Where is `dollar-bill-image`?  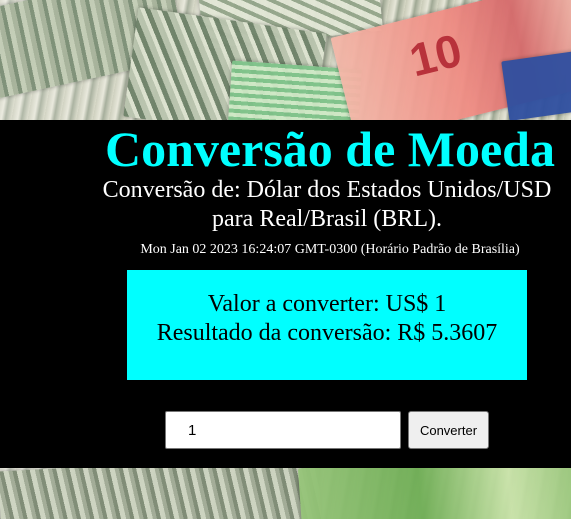 dollar-bill-image is located at coordinates (161, 493).